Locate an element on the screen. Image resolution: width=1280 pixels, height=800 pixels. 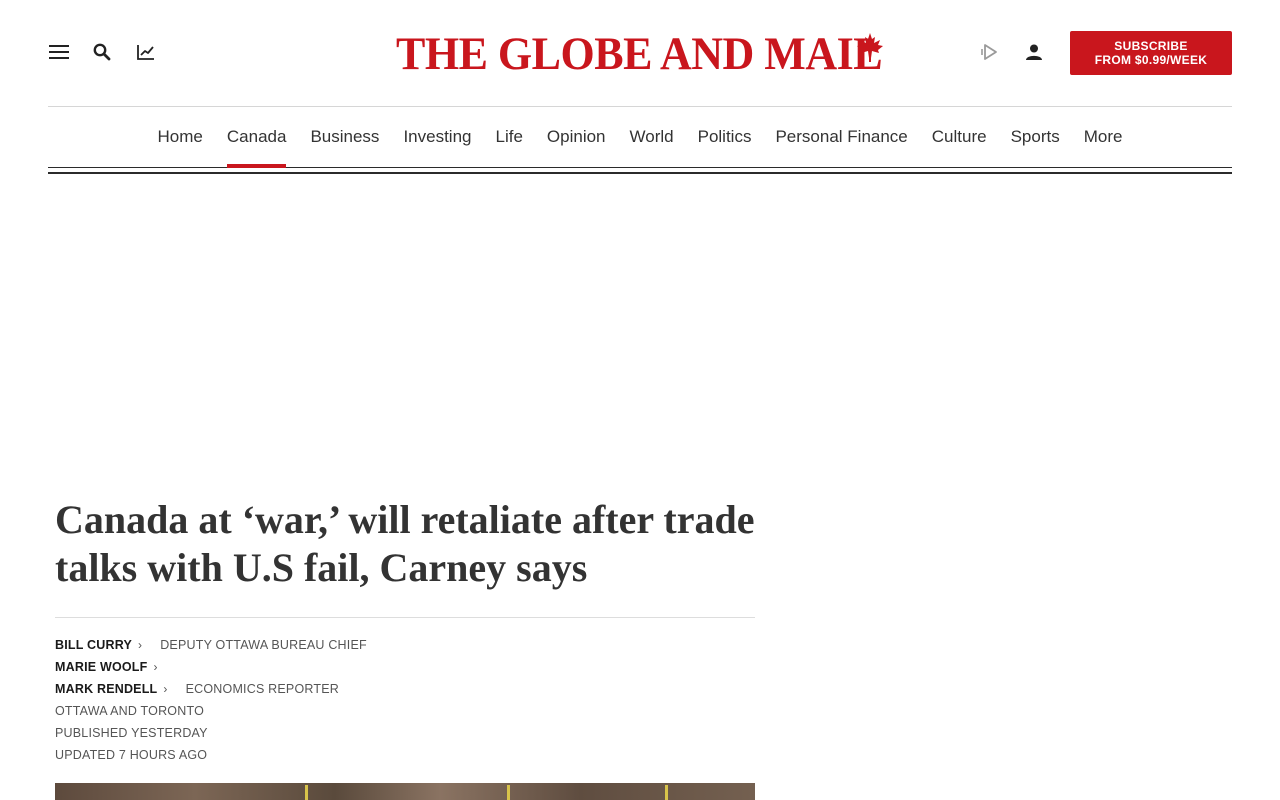
maple-leaf-icon is located at coordinates (870, 47).